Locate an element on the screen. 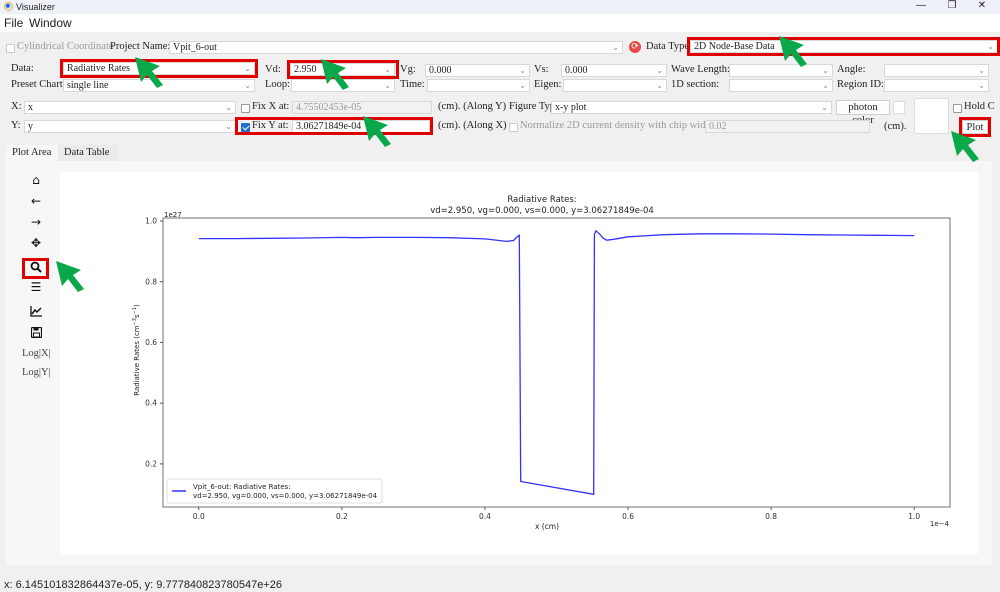 The height and width of the screenshot is (592, 1000). menu-file: File is located at coordinates (13, 23).